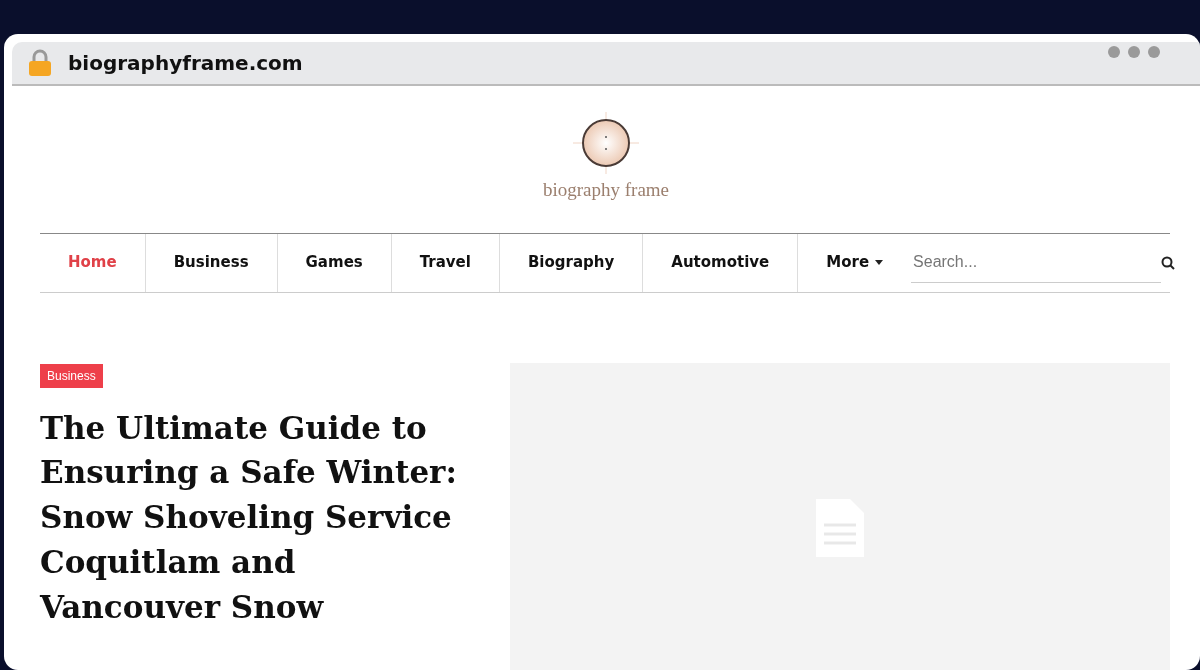 Image resolution: width=1200 pixels, height=670 pixels. What do you see at coordinates (721, 262) in the screenshot?
I see `nav-tab: Automotive` at bounding box center [721, 262].